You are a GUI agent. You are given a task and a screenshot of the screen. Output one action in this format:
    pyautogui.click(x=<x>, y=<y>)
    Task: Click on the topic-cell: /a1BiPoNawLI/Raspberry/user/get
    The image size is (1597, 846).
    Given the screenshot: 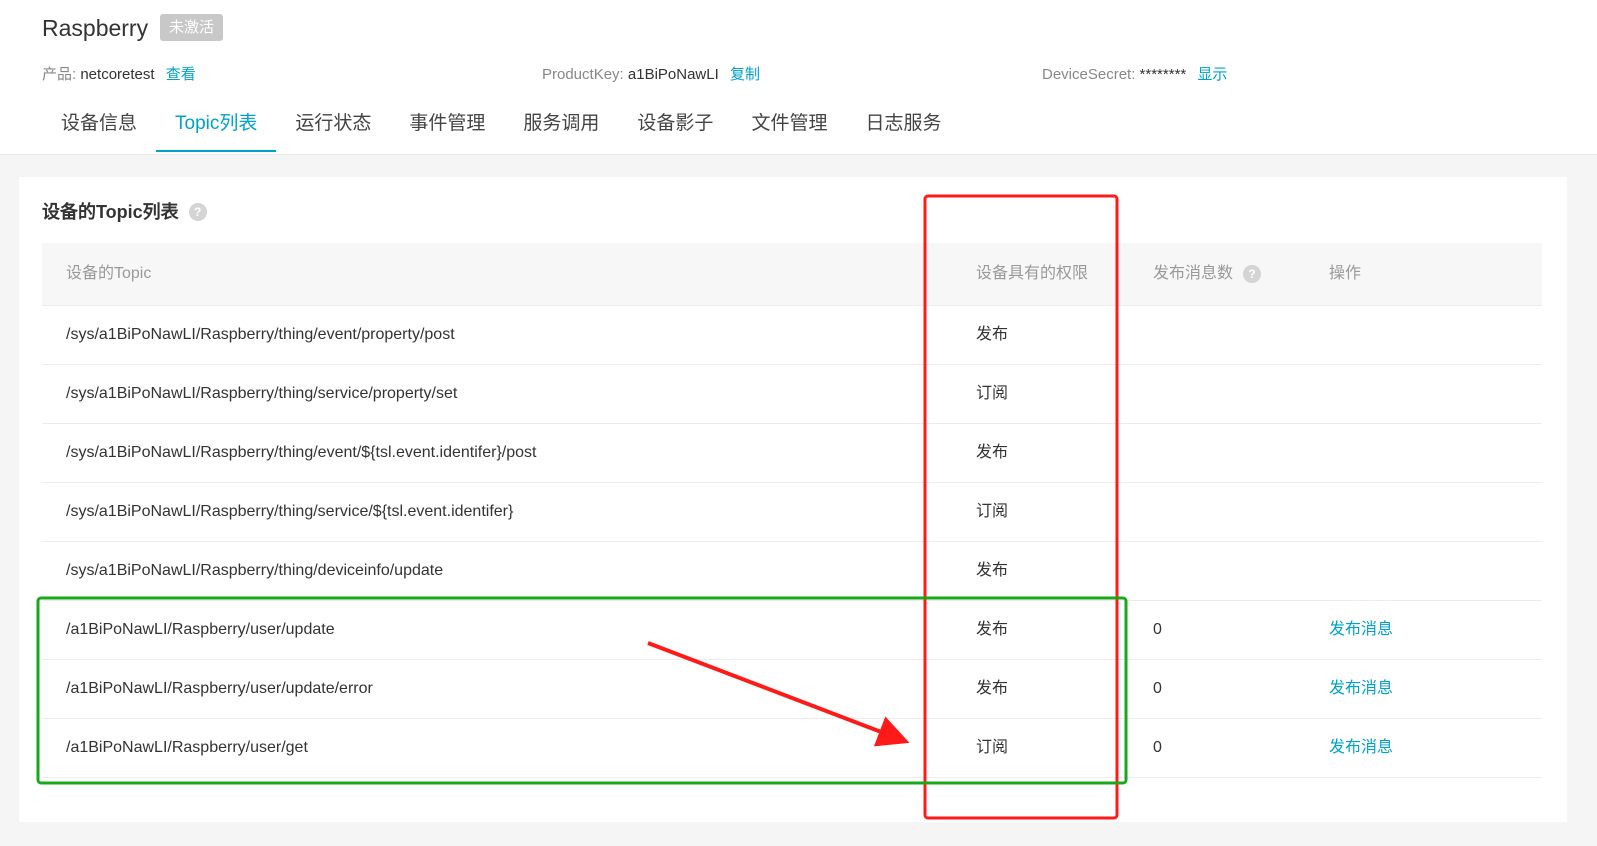 What is the action you would take?
    pyautogui.click(x=187, y=747)
    